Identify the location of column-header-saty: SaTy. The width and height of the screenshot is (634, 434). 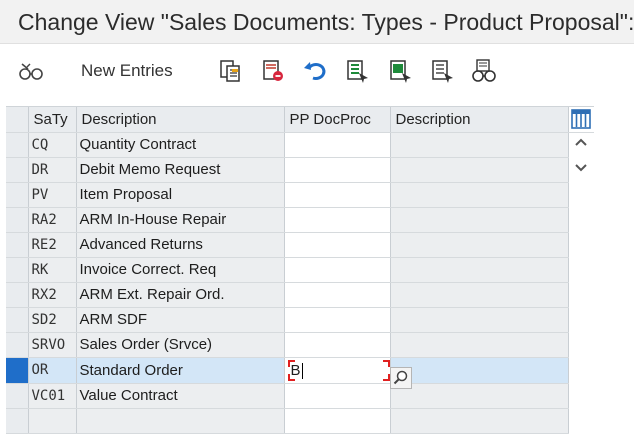
(52, 120).